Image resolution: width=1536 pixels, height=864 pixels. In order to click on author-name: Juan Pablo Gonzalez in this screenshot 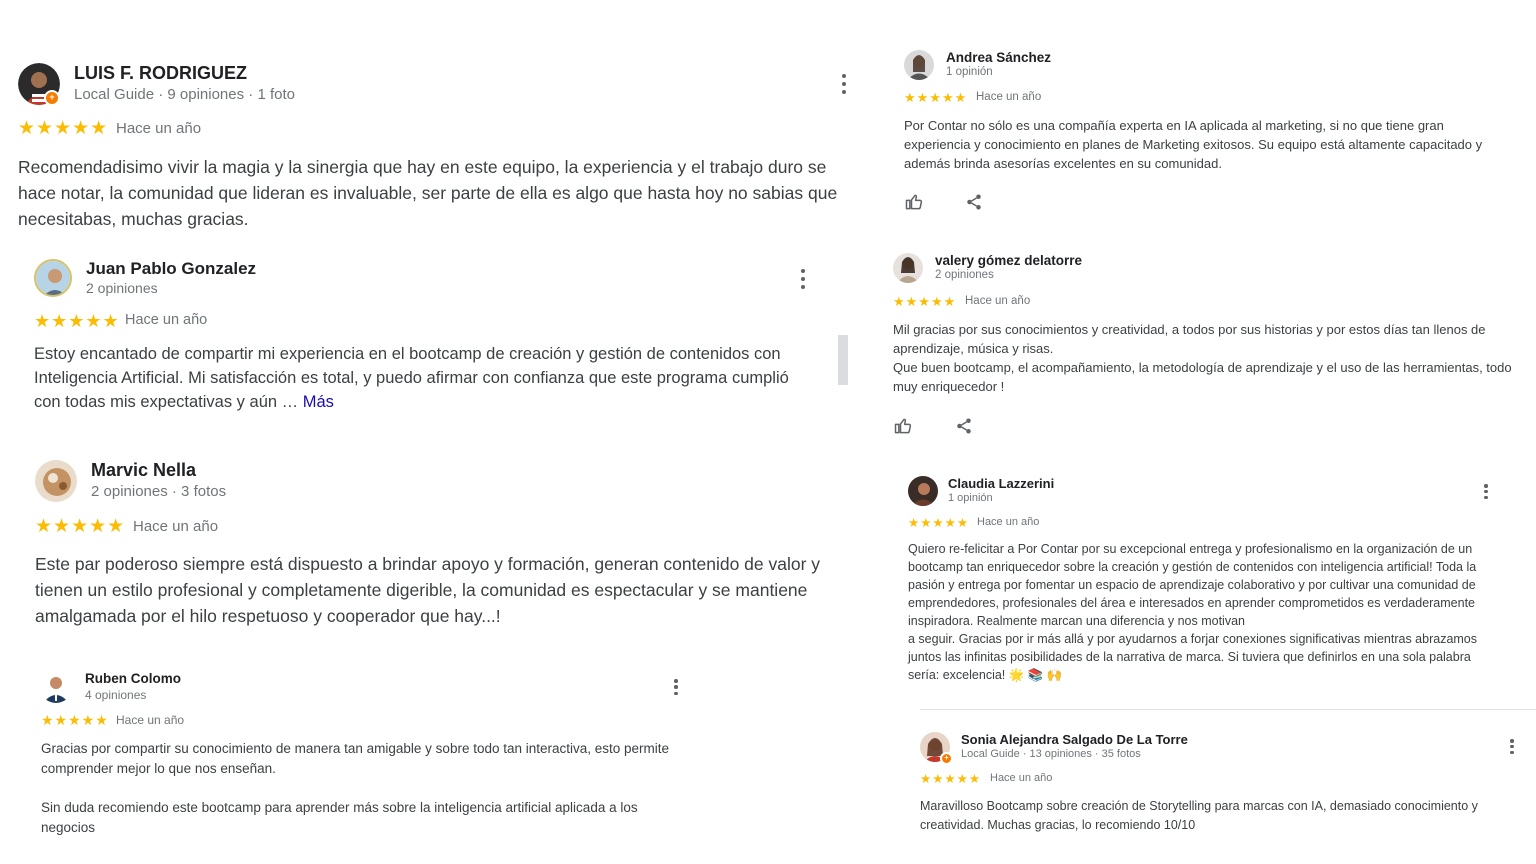, I will do `click(171, 269)`.